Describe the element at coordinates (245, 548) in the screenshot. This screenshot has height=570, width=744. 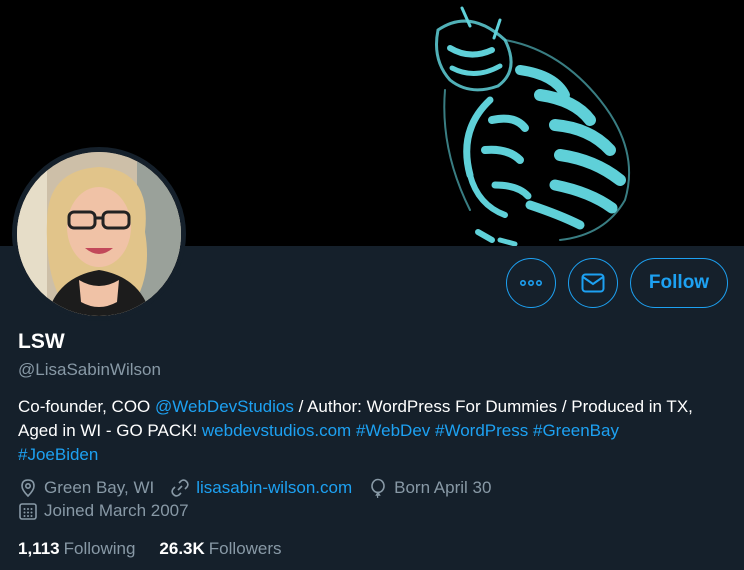
I see `followers-label: Followers` at that location.